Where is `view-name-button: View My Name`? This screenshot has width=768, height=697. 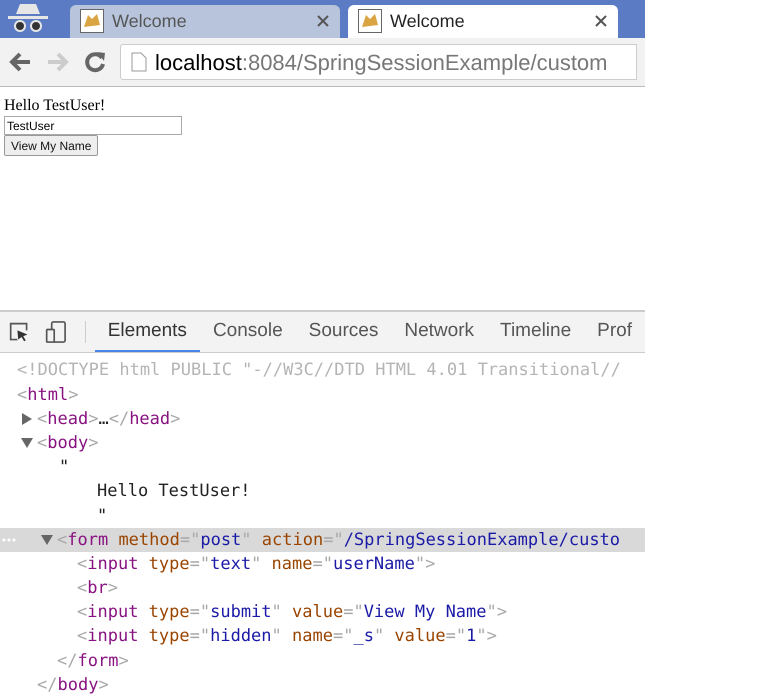 view-name-button: View My Name is located at coordinates (51, 145).